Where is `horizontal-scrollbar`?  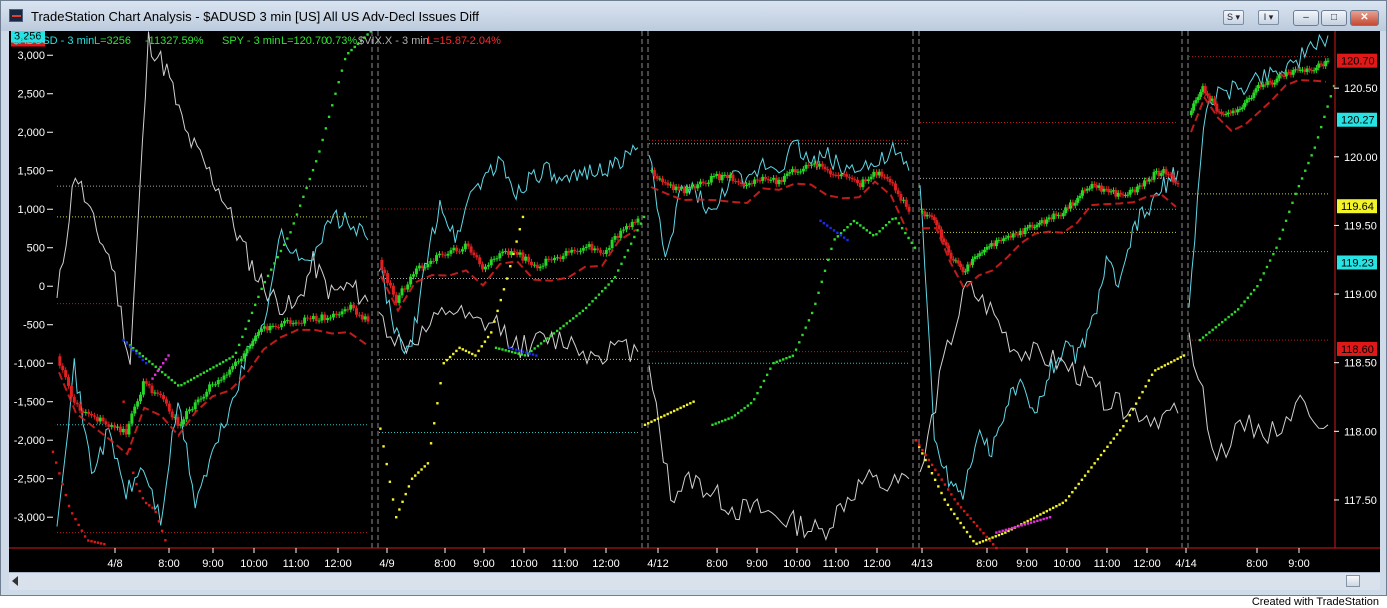 horizontal-scrollbar is located at coordinates (694, 581).